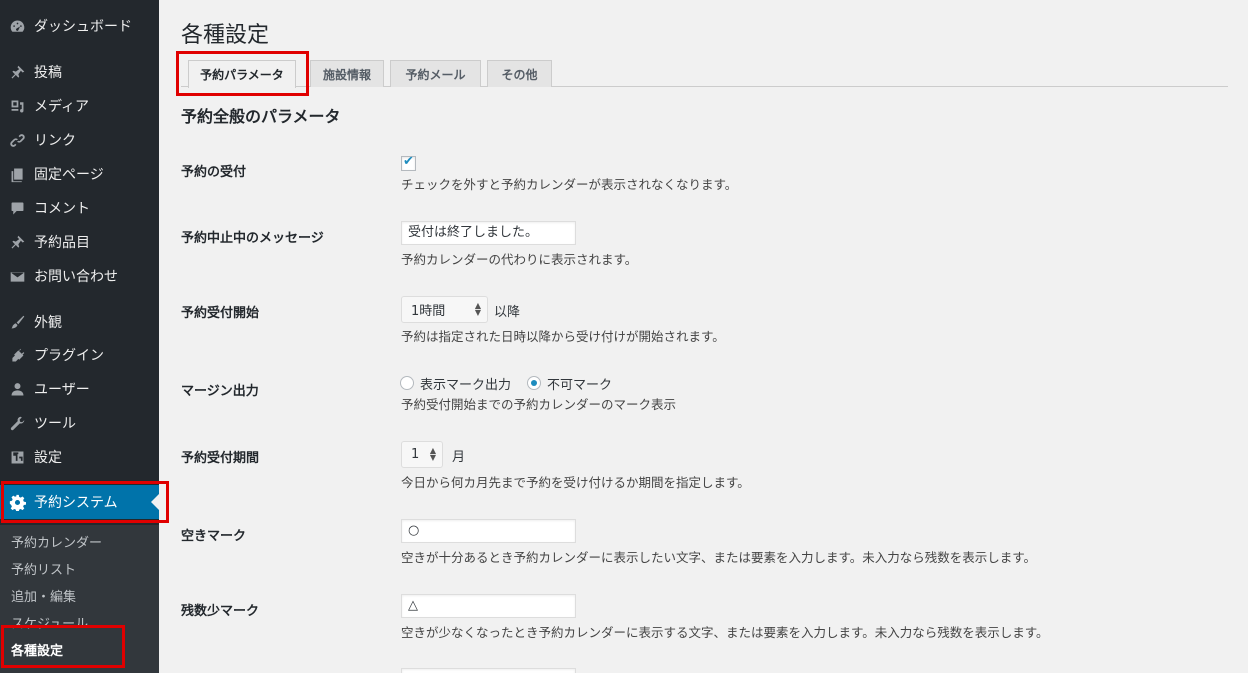 This screenshot has width=1248, height=673. I want to click on submenu-schedule: スケジュール, so click(49, 622).